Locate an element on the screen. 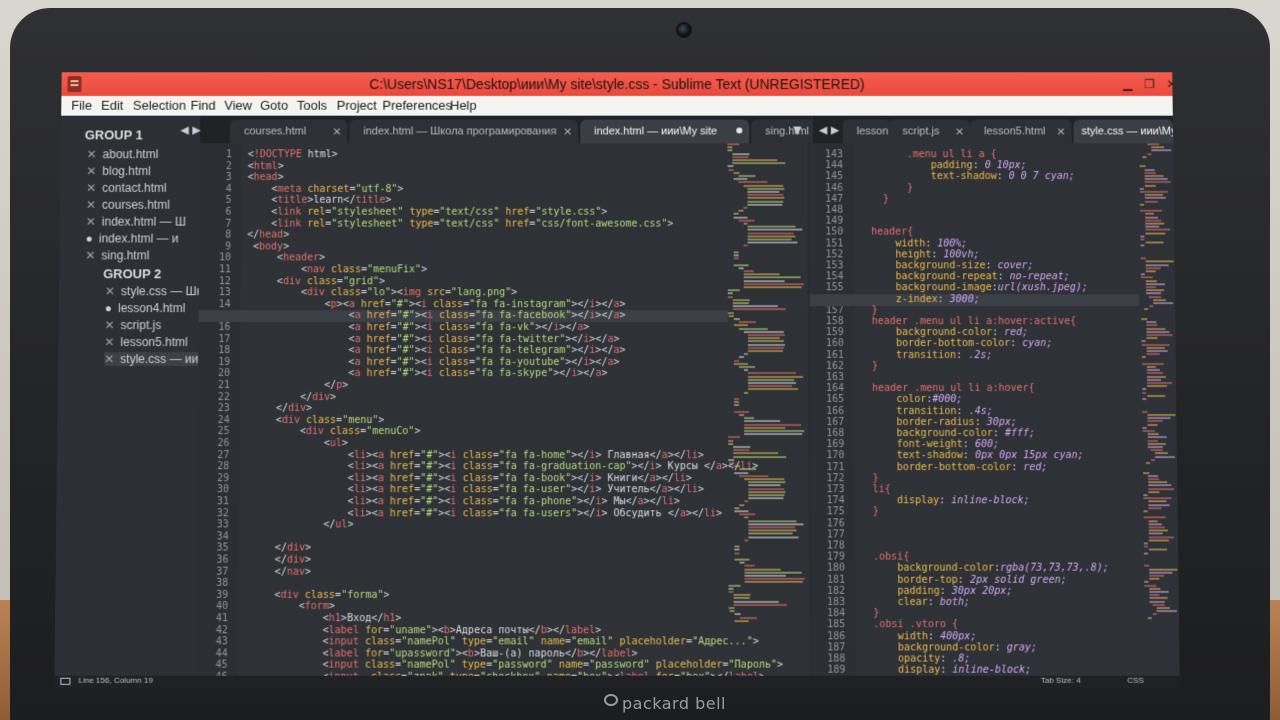  code-line: transition: .4s; is located at coordinates (926, 411).